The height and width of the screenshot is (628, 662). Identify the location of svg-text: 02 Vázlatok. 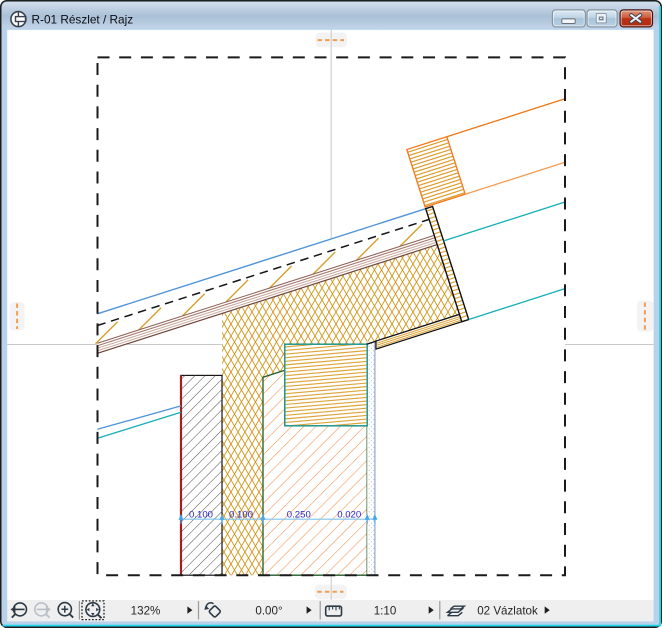
(507, 611).